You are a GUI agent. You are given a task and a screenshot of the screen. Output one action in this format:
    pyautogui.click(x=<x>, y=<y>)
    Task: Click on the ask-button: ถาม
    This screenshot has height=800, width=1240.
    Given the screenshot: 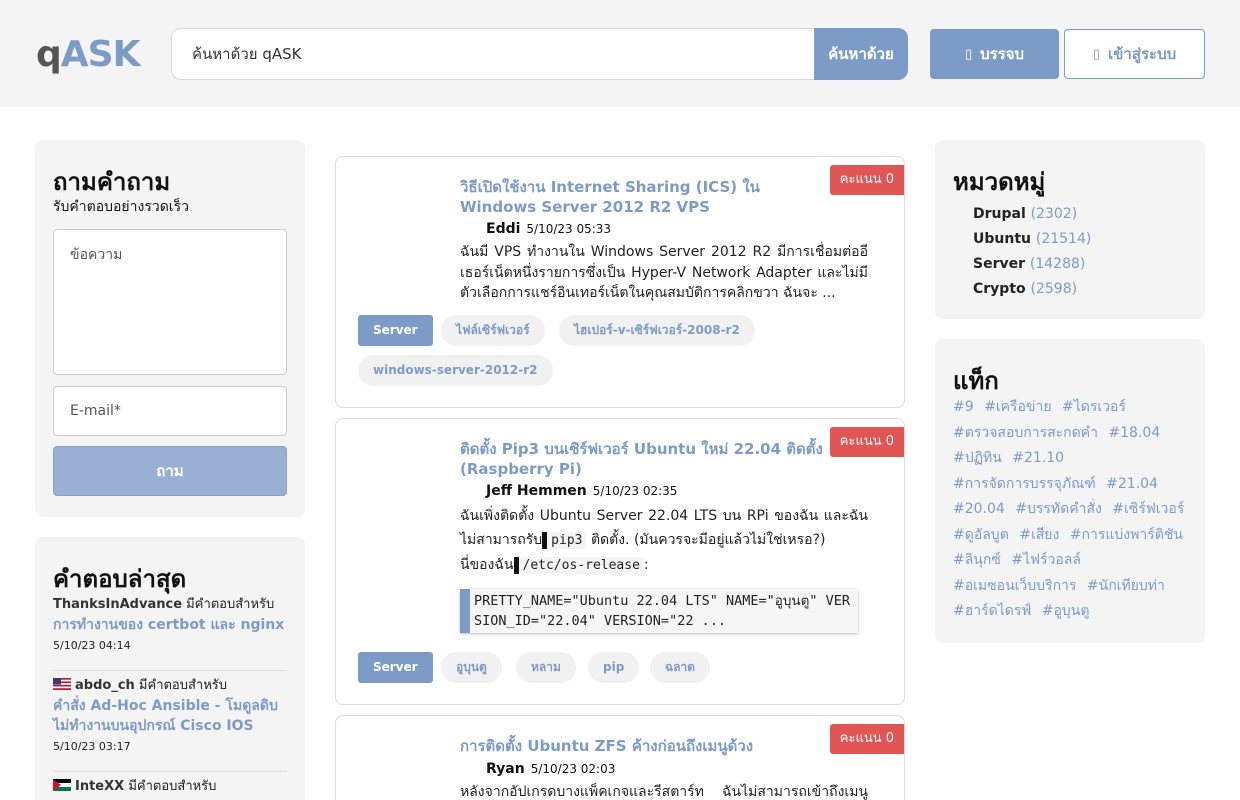 What is the action you would take?
    pyautogui.click(x=170, y=471)
    